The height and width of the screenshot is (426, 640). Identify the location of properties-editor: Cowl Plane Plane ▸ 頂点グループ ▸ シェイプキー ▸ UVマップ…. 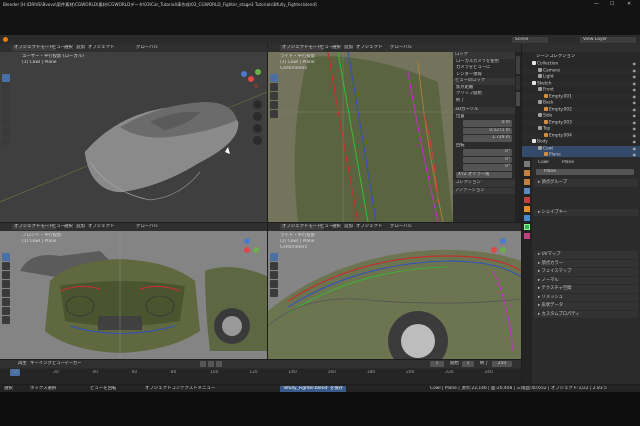
(581, 270).